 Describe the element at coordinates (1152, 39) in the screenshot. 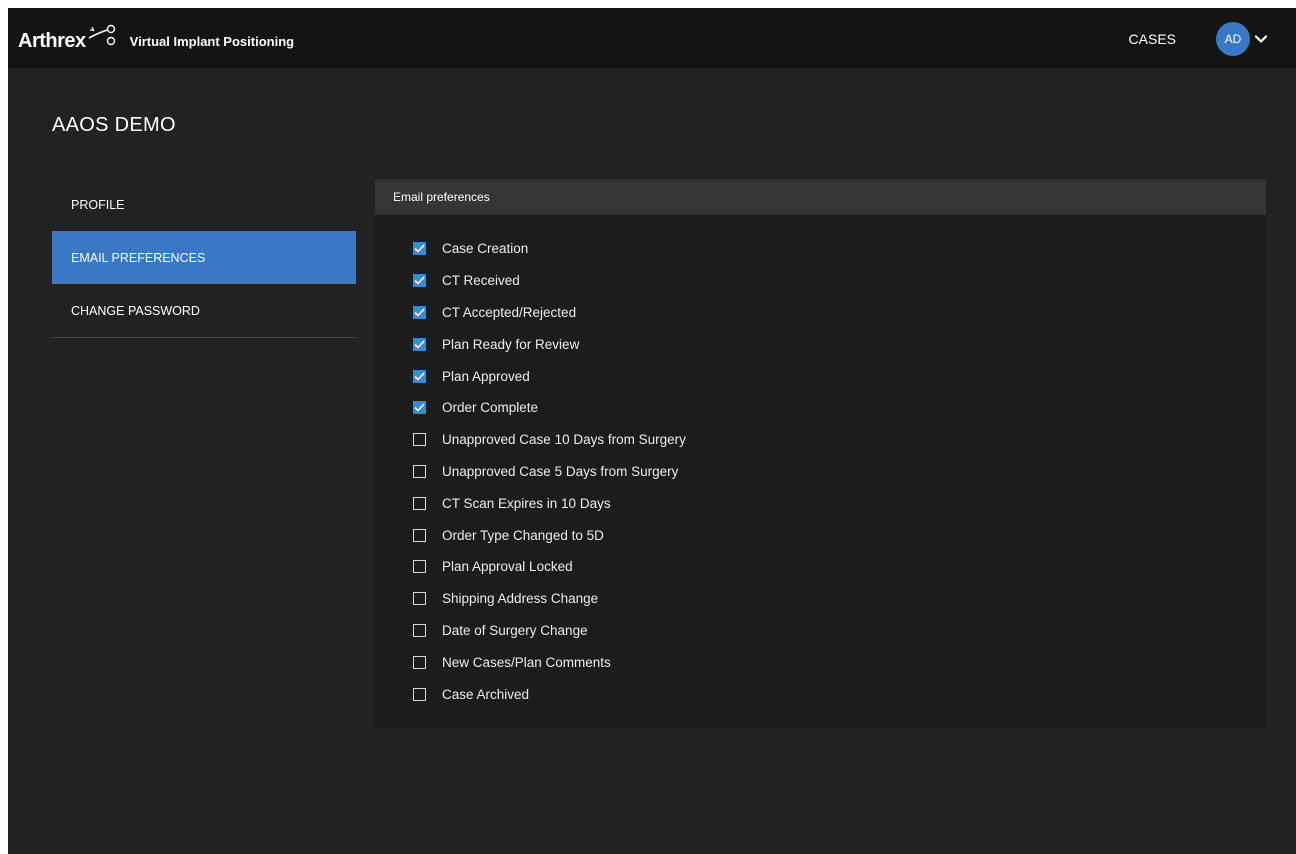

I see `nav-cases-link: CASES` at that location.